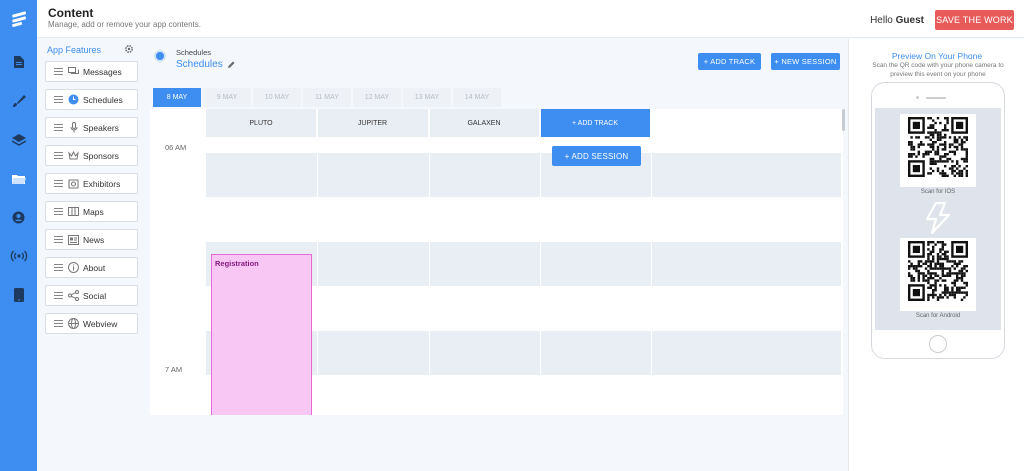  Describe the element at coordinates (100, 323) in the screenshot. I see `feature-label: Webview` at that location.